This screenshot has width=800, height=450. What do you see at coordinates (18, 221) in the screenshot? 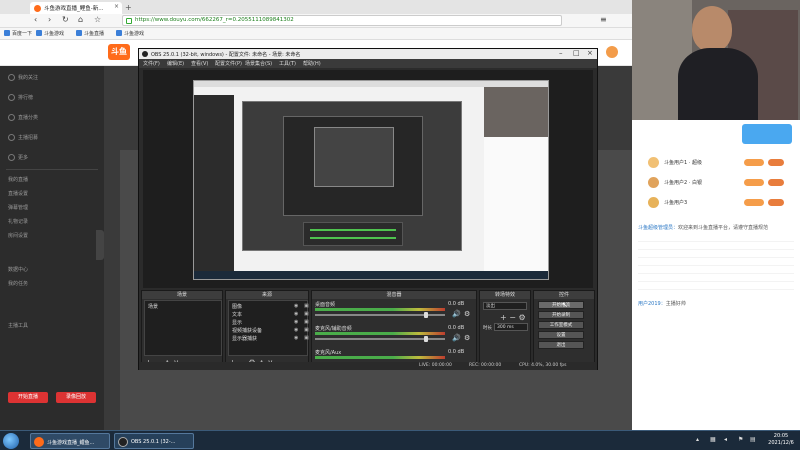
I see `sidebar-item: 礼物记录` at bounding box center [18, 221].